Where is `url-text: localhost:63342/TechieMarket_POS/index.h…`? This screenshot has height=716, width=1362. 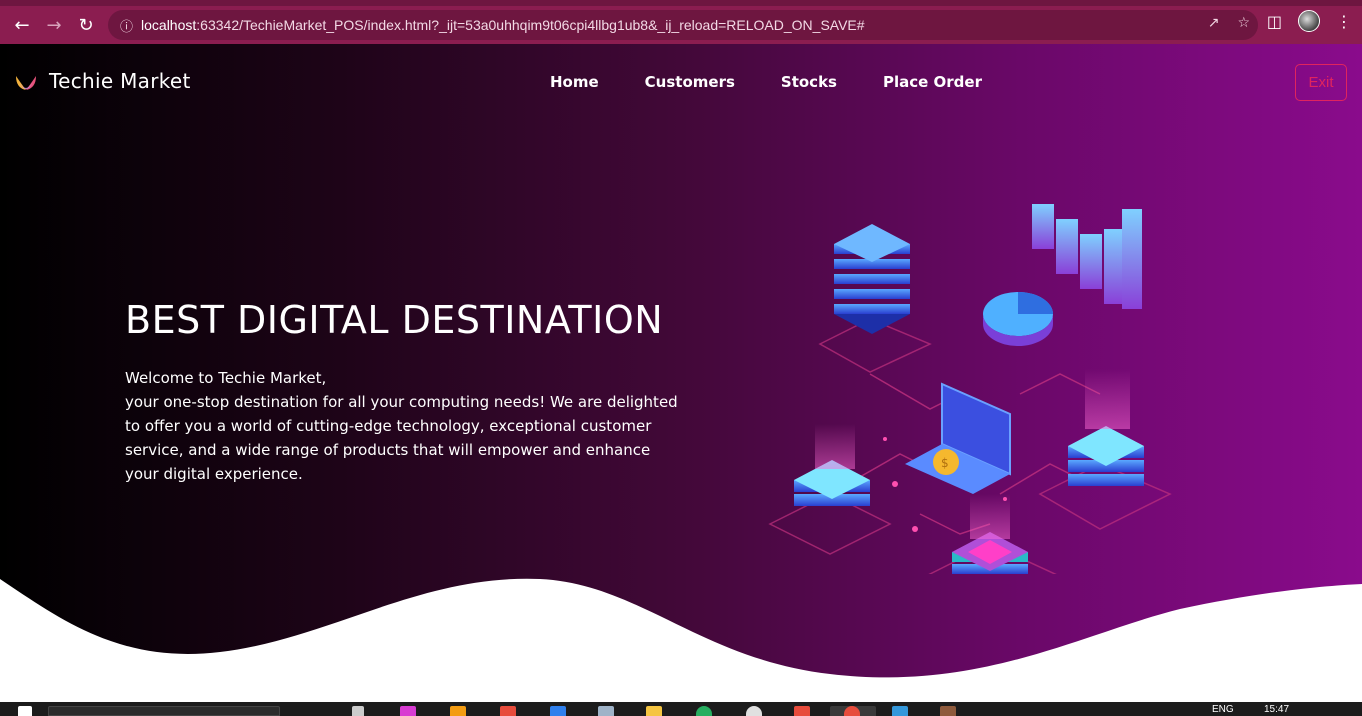
url-text: localhost:63342/TechieMarket_POS/index.h… is located at coordinates (503, 25).